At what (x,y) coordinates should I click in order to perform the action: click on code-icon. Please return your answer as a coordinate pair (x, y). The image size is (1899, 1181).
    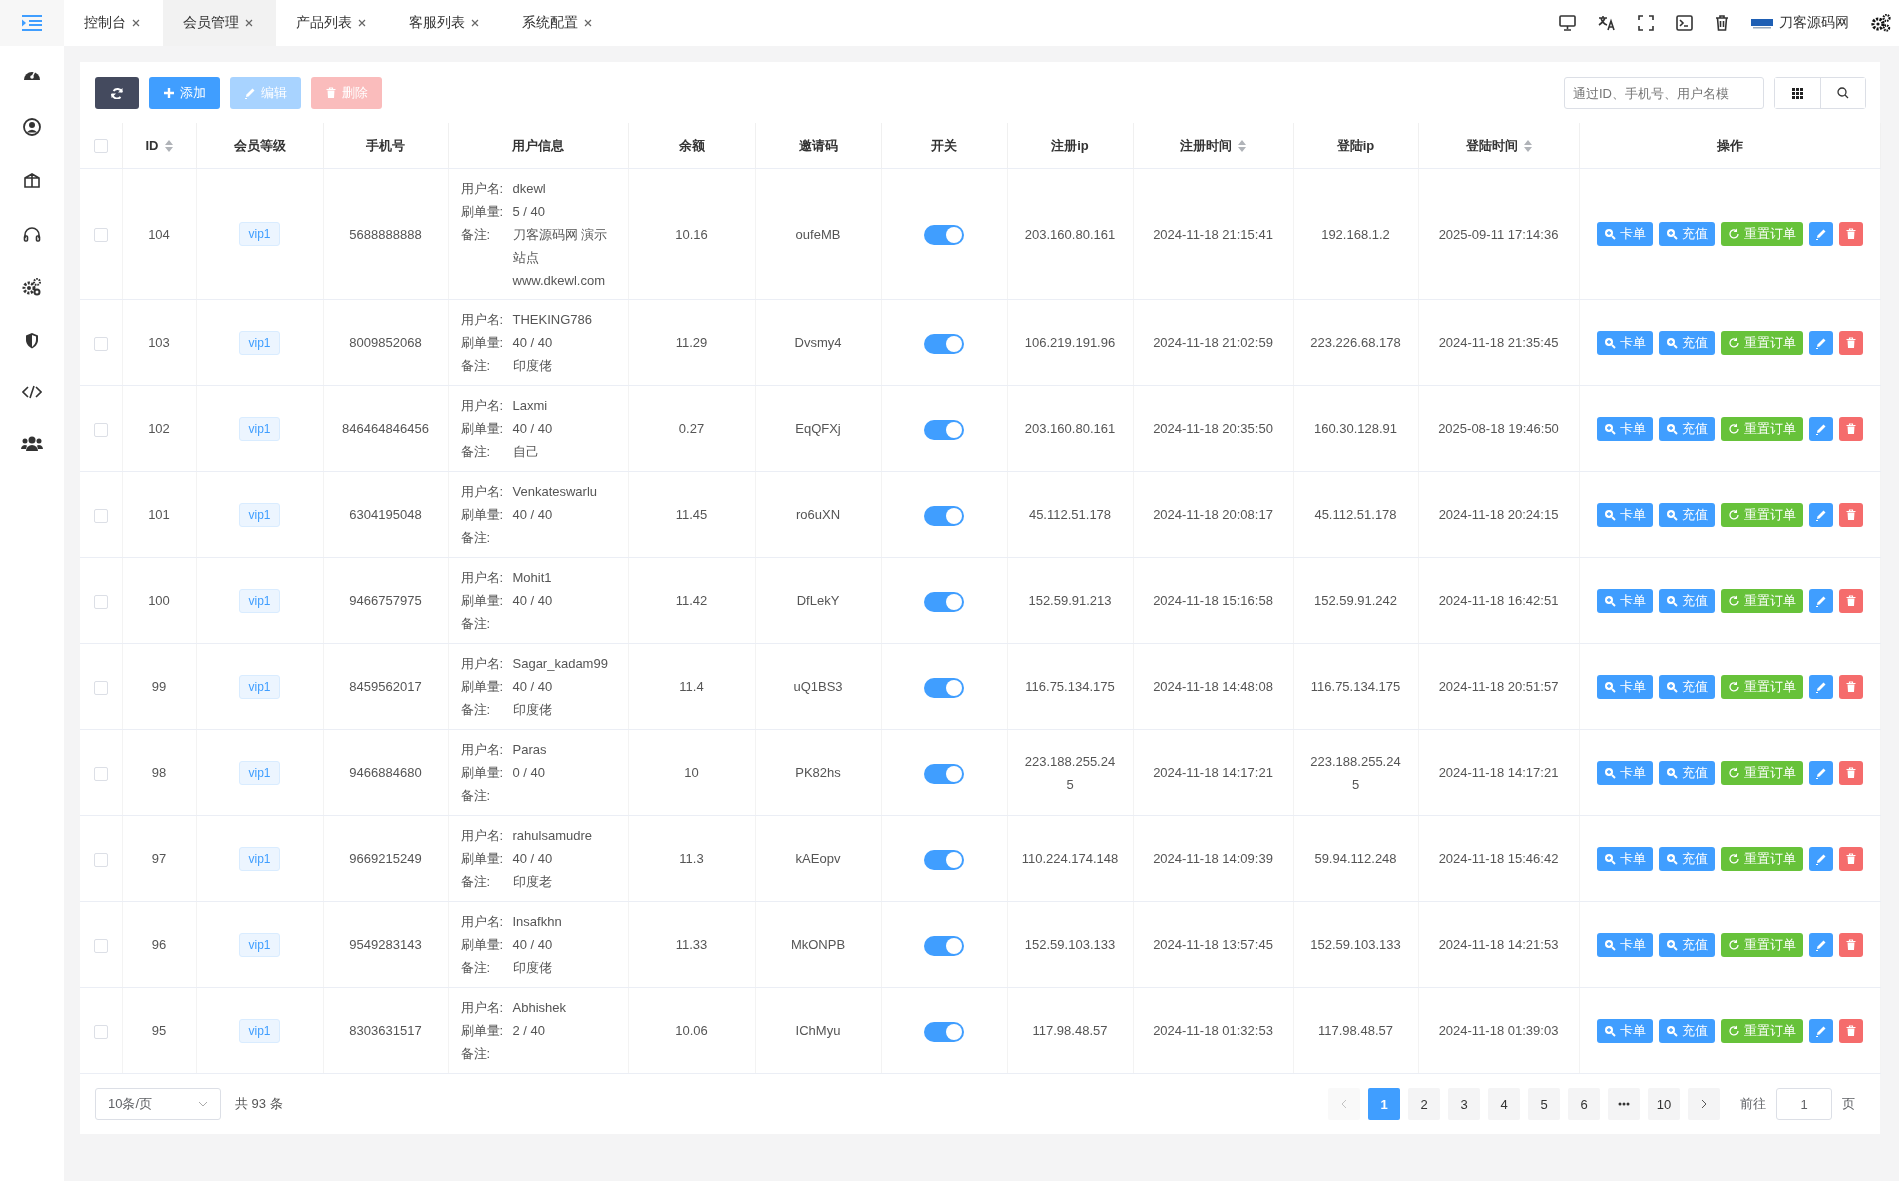
    Looking at the image, I should click on (32, 392).